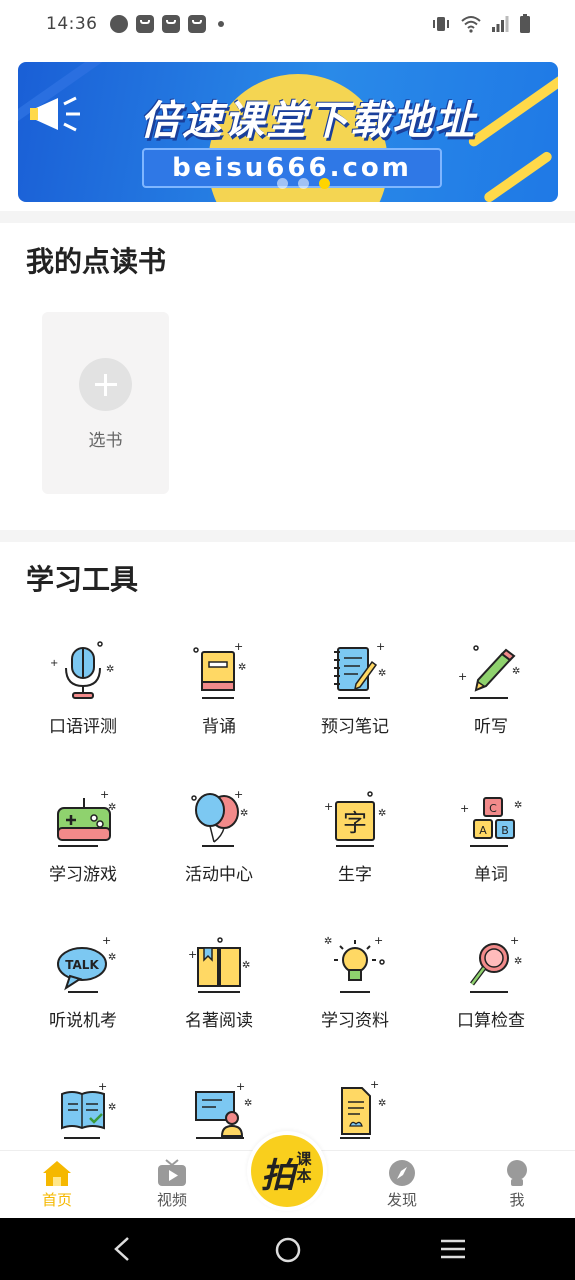 Image resolution: width=575 pixels, height=1280 pixels. I want to click on nav-discover-label: 发现, so click(401, 1200).